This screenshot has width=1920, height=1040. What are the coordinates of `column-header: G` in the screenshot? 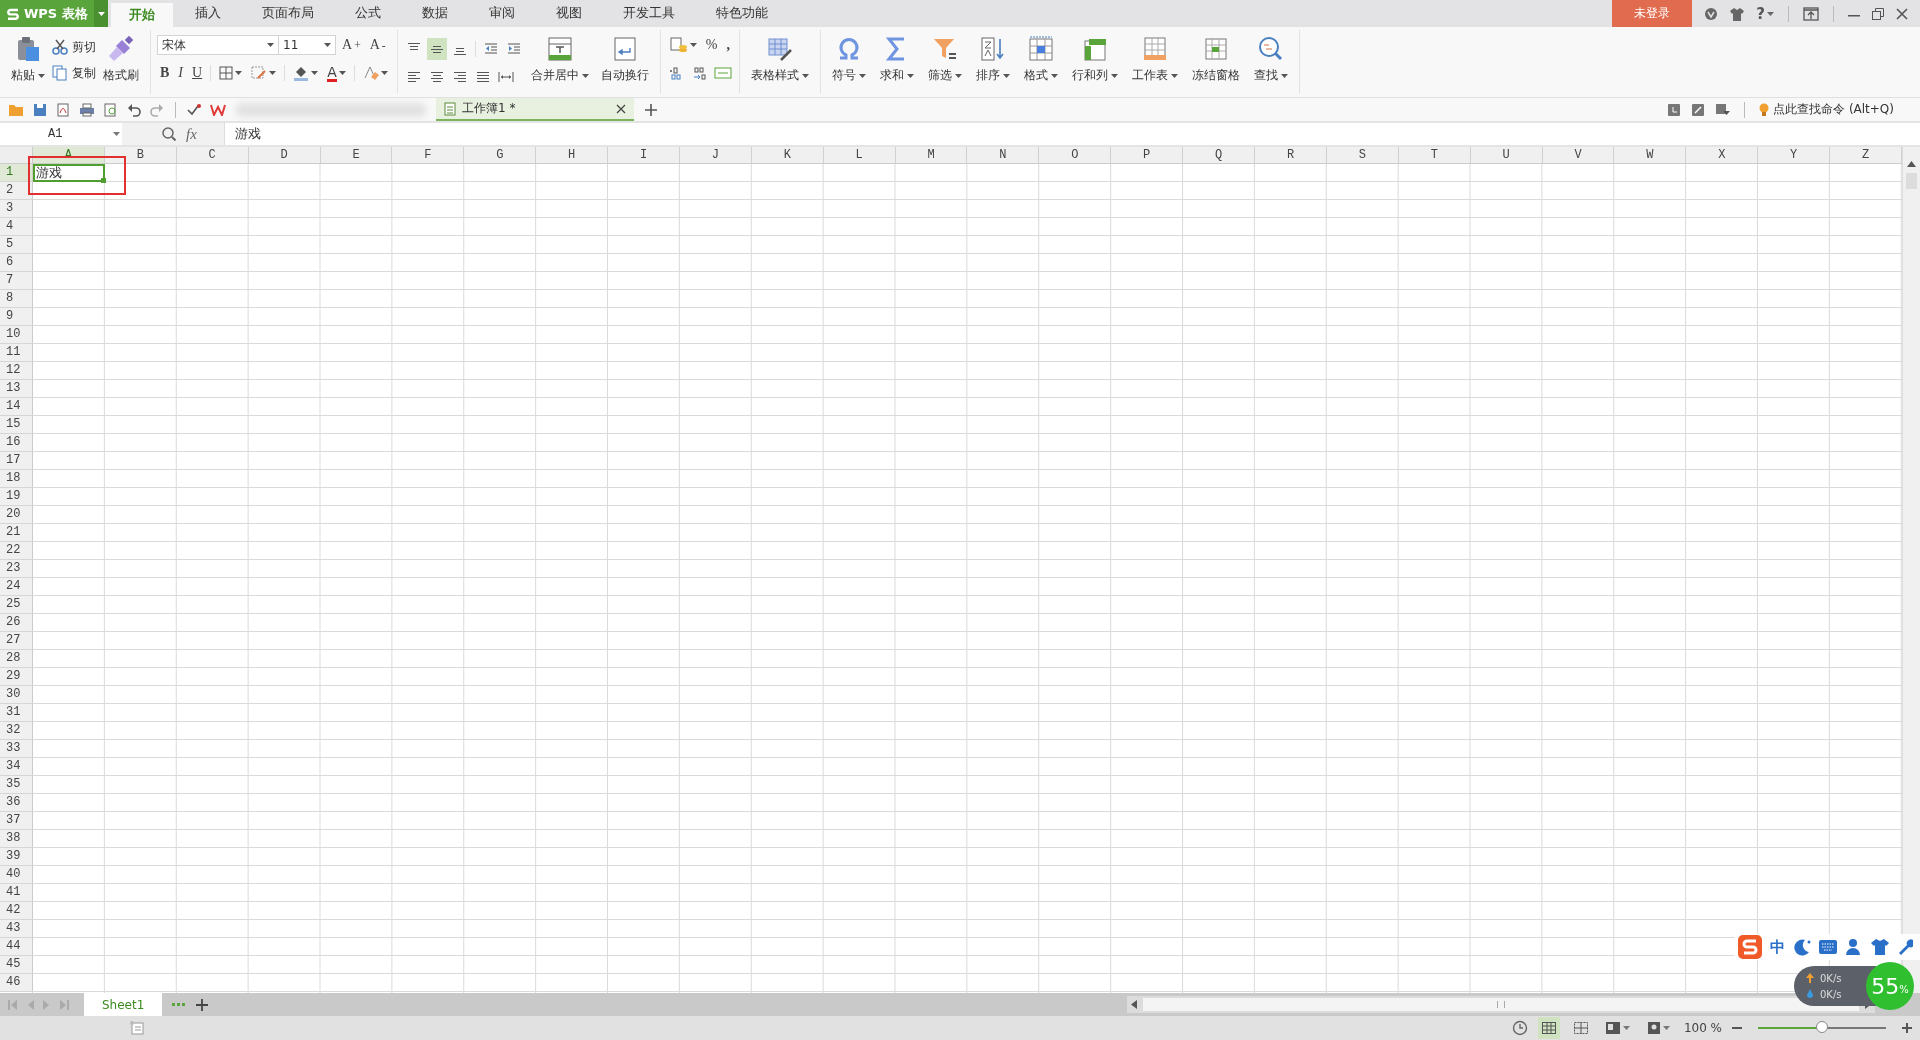 It's located at (500, 155).